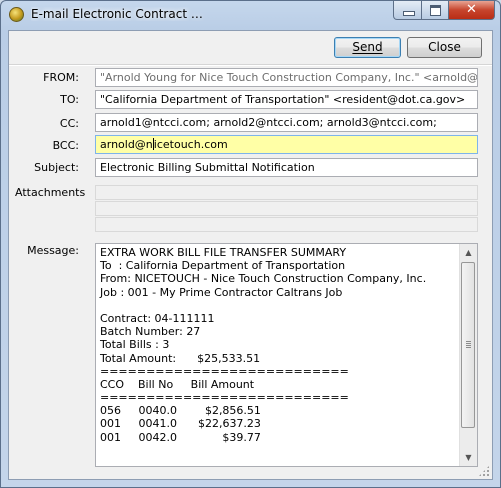  I want to click on maximize-icon, so click(435, 10).